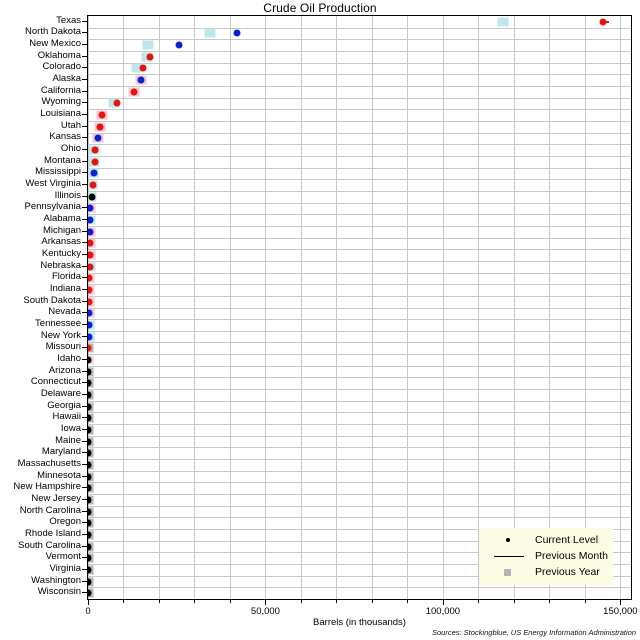  What do you see at coordinates (64, 370) in the screenshot?
I see `y-axis-label: Arizona` at bounding box center [64, 370].